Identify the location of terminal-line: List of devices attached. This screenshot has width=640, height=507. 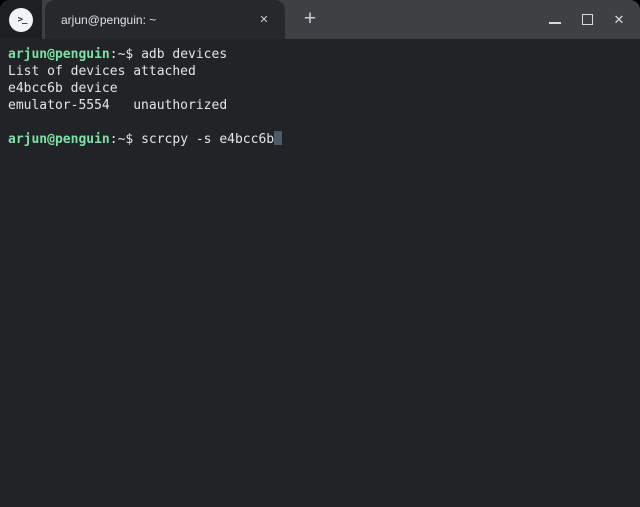
(102, 71).